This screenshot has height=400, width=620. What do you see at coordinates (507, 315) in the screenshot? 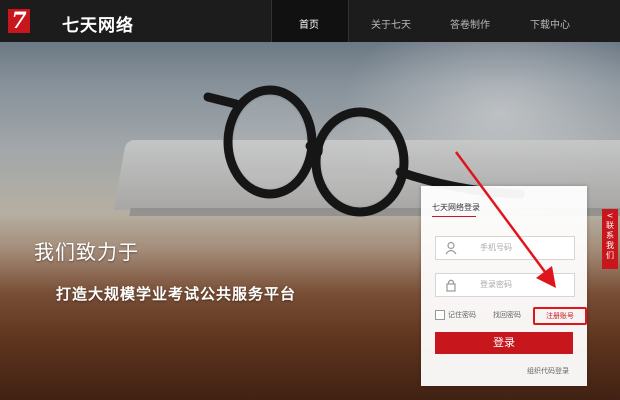
I see `forgot-password-link: 找回密码` at bounding box center [507, 315].